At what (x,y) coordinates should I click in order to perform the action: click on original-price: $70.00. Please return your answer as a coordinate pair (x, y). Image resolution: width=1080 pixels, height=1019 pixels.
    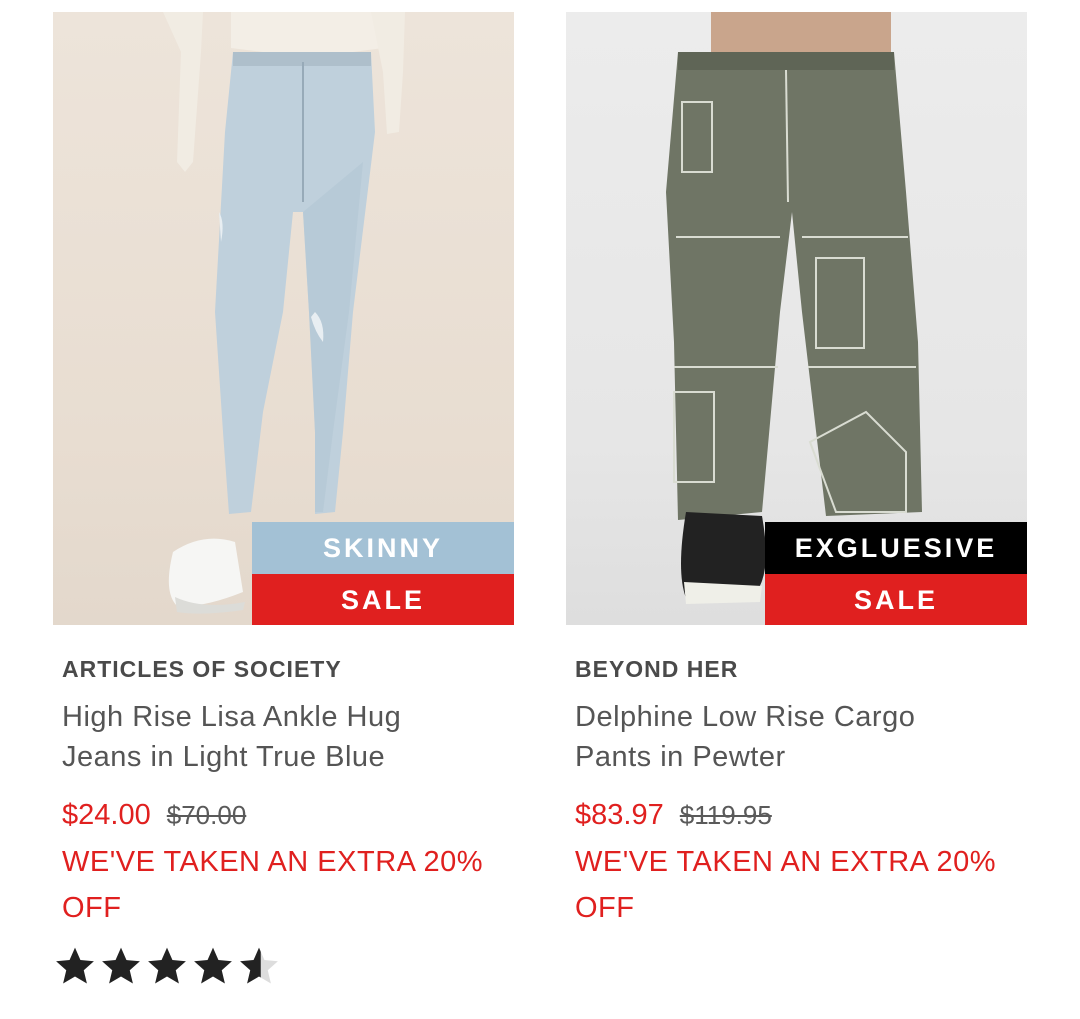
    Looking at the image, I should click on (206, 815).